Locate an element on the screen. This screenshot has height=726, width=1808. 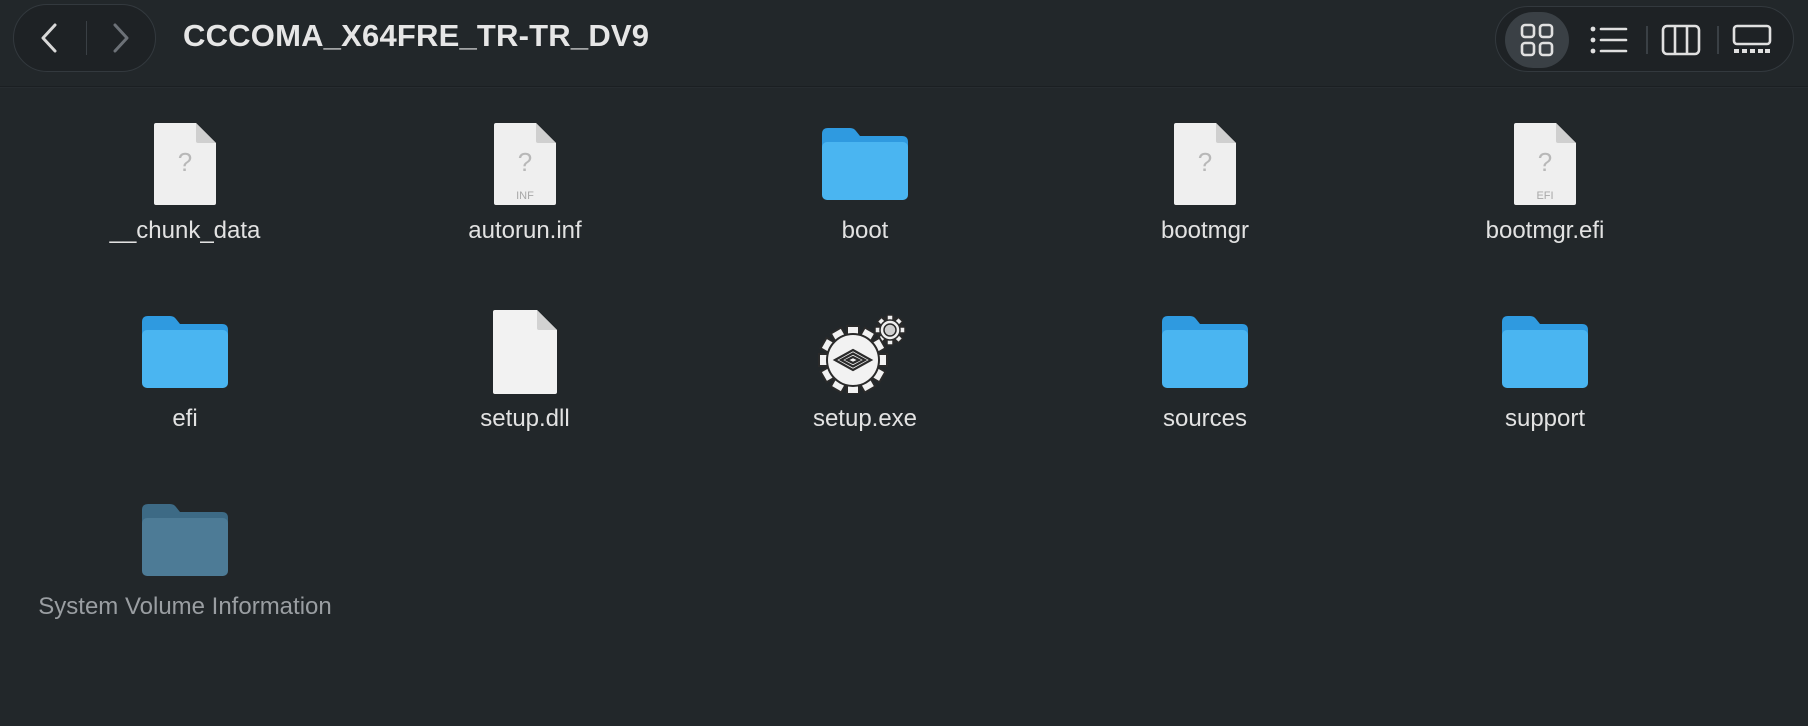
icon-view-grid-icon is located at coordinates (1537, 40).